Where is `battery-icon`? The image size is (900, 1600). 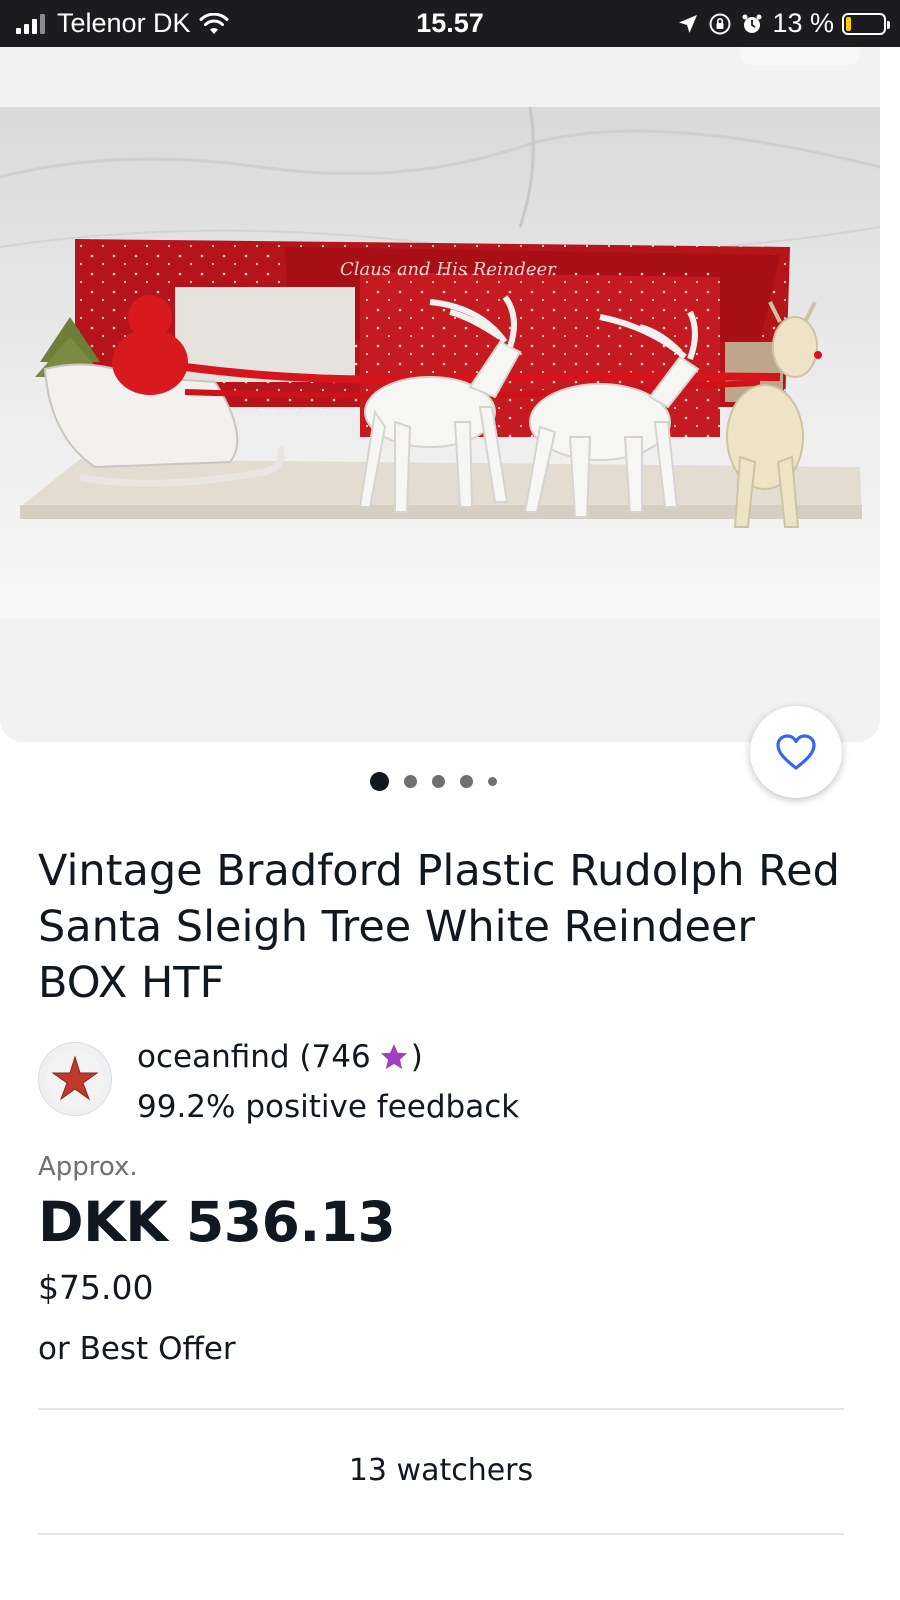
battery-icon is located at coordinates (866, 23).